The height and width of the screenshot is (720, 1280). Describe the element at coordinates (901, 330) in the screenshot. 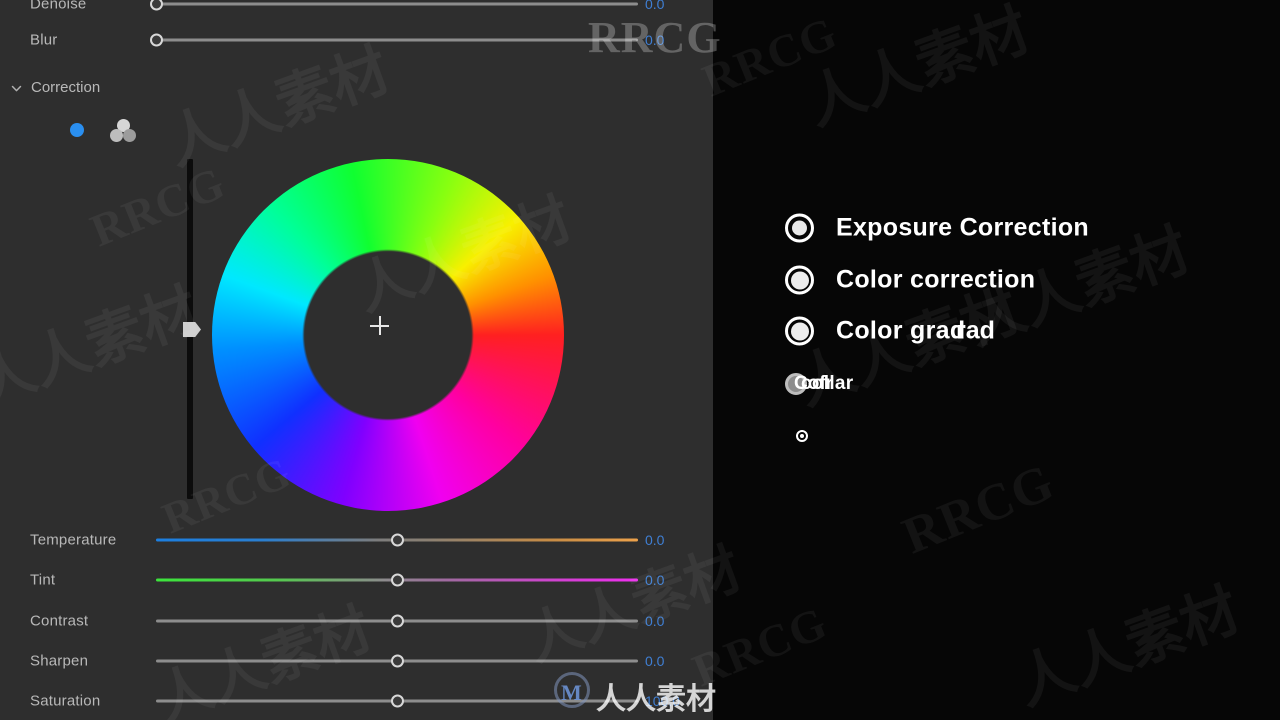

I see `radio-option-label: Color grad` at that location.